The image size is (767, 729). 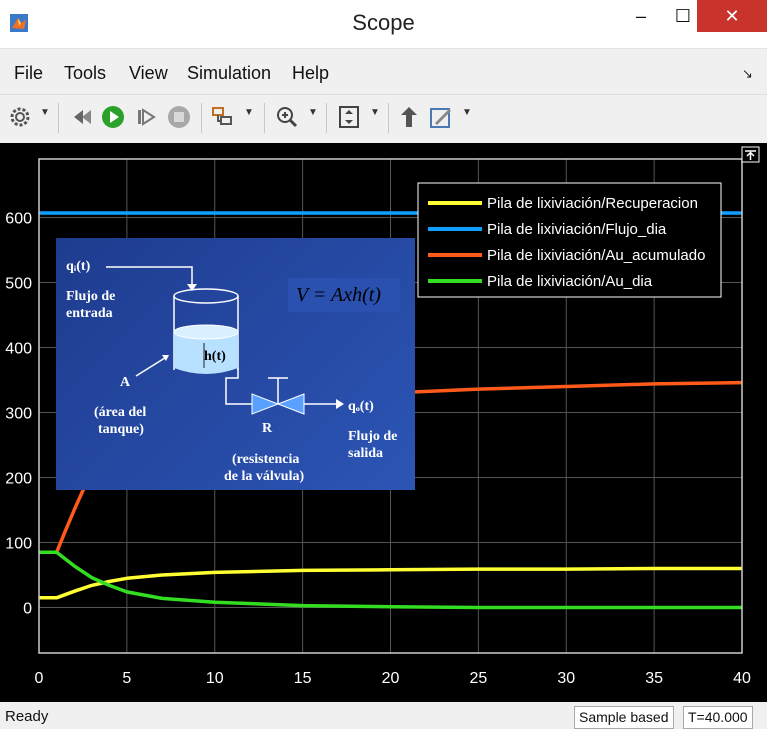 What do you see at coordinates (313, 112) in the screenshot?
I see `zoom-dropdown-icon: ▼` at bounding box center [313, 112].